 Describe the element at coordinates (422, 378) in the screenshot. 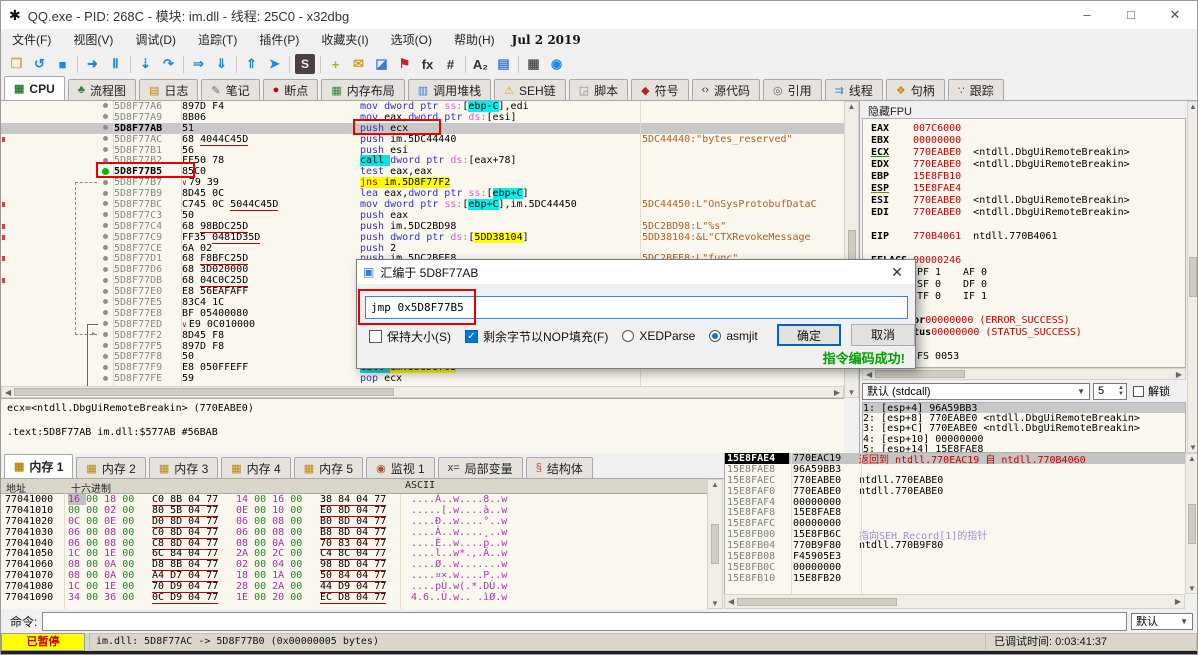

I see `disasm-row: 5D8F77FE 59 pop ecx` at that location.